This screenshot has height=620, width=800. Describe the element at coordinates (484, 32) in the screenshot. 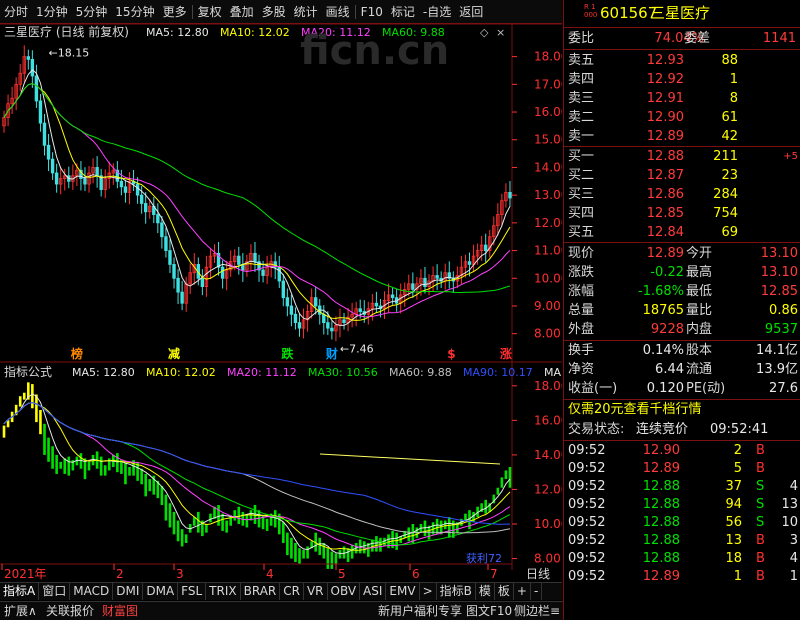

I see `diamond-icon: ◇` at that location.